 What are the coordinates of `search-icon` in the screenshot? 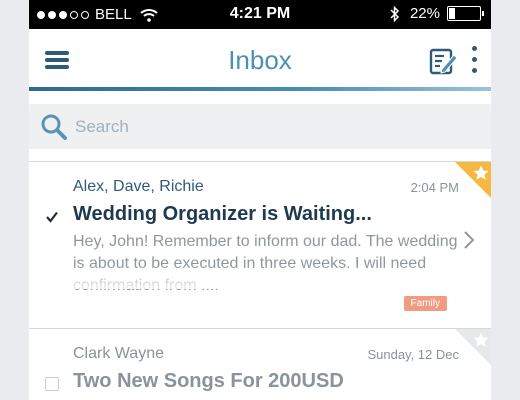 It's located at (54, 127).